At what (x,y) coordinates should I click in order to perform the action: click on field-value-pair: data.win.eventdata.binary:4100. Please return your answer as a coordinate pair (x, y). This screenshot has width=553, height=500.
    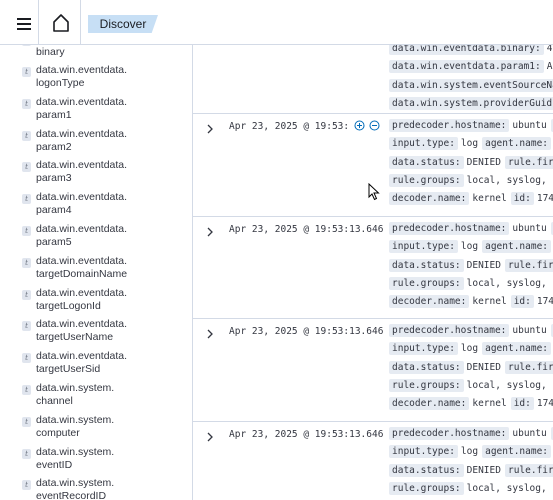
    Looking at the image, I should click on (471, 50).